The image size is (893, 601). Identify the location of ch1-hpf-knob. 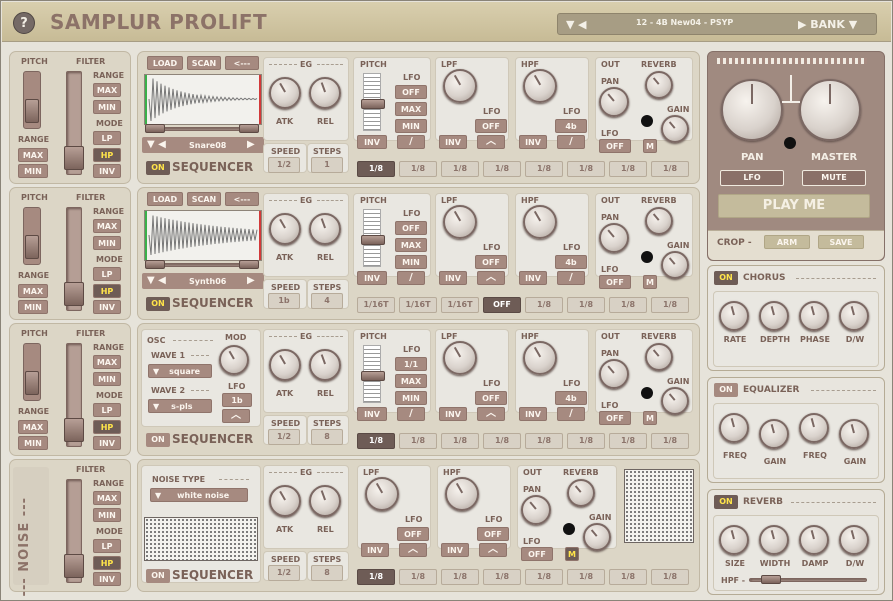
(540, 86).